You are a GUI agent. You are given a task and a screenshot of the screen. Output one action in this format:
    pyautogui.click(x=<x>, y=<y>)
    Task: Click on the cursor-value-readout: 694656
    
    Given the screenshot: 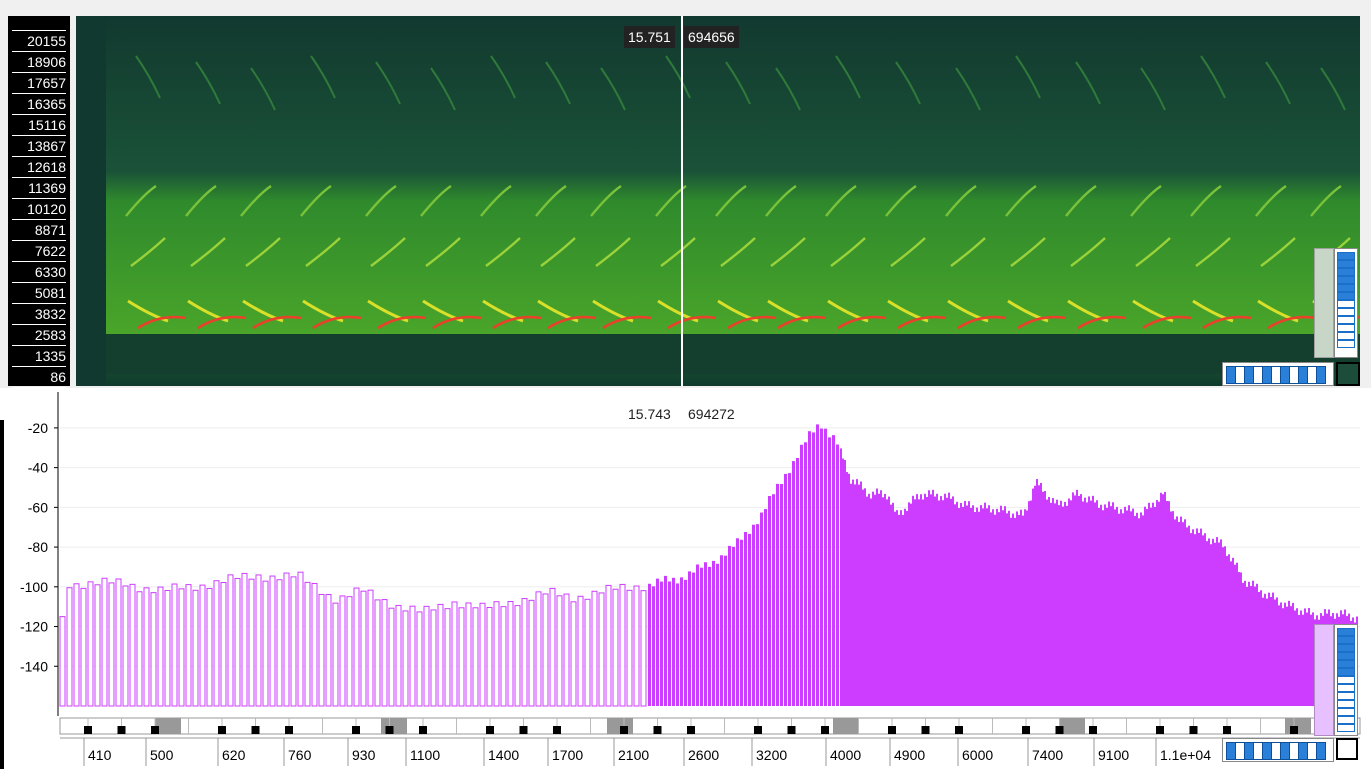 What is the action you would take?
    pyautogui.click(x=711, y=37)
    